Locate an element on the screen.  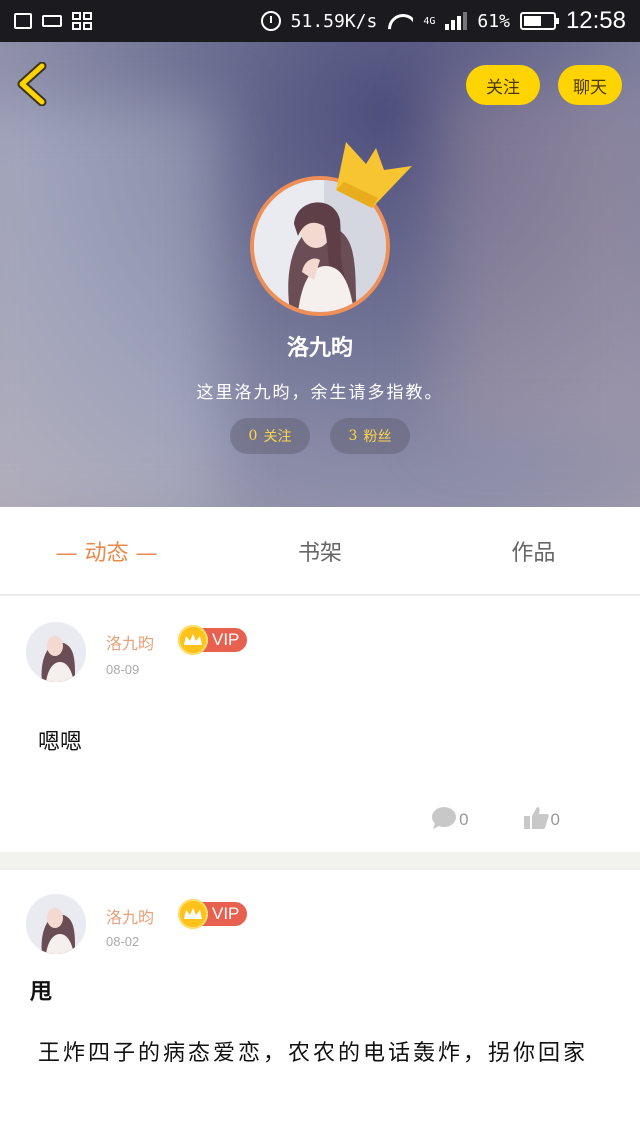
network-speed: 51.59K/s is located at coordinates (334, 21).